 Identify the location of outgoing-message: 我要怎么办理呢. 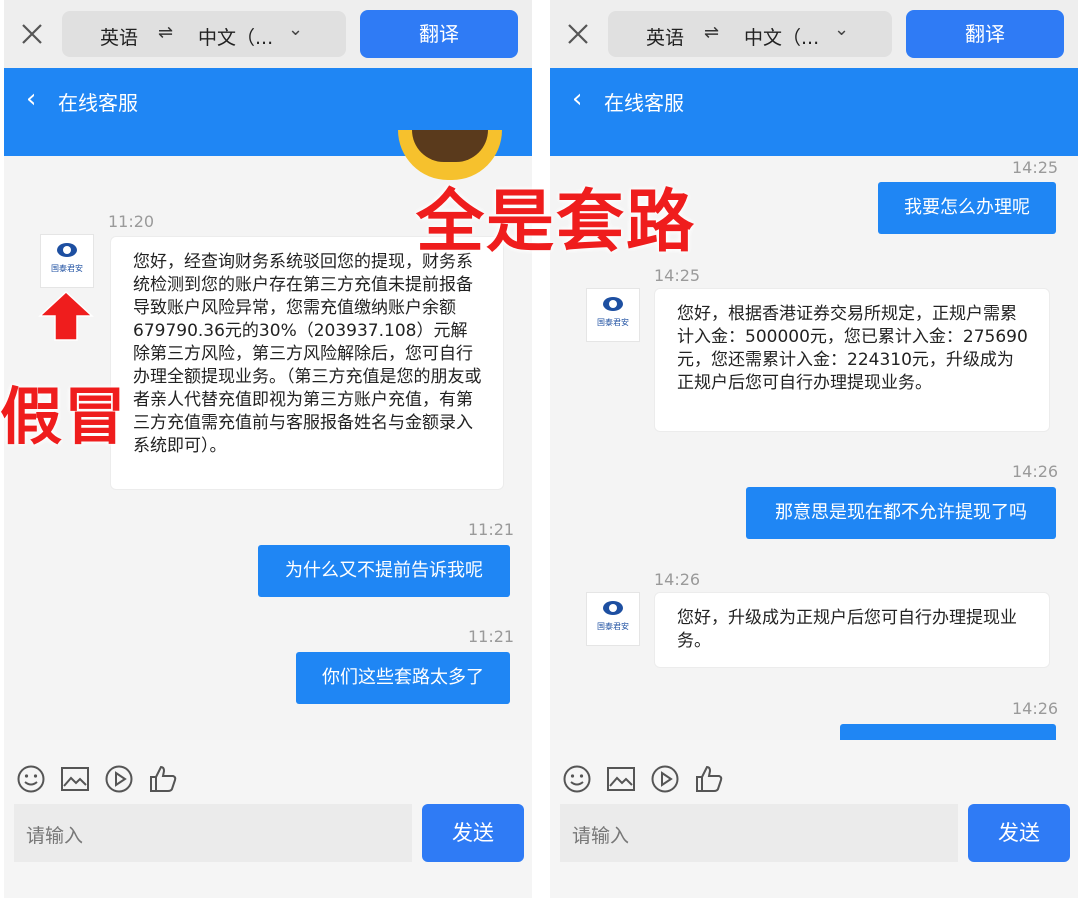
(967, 208).